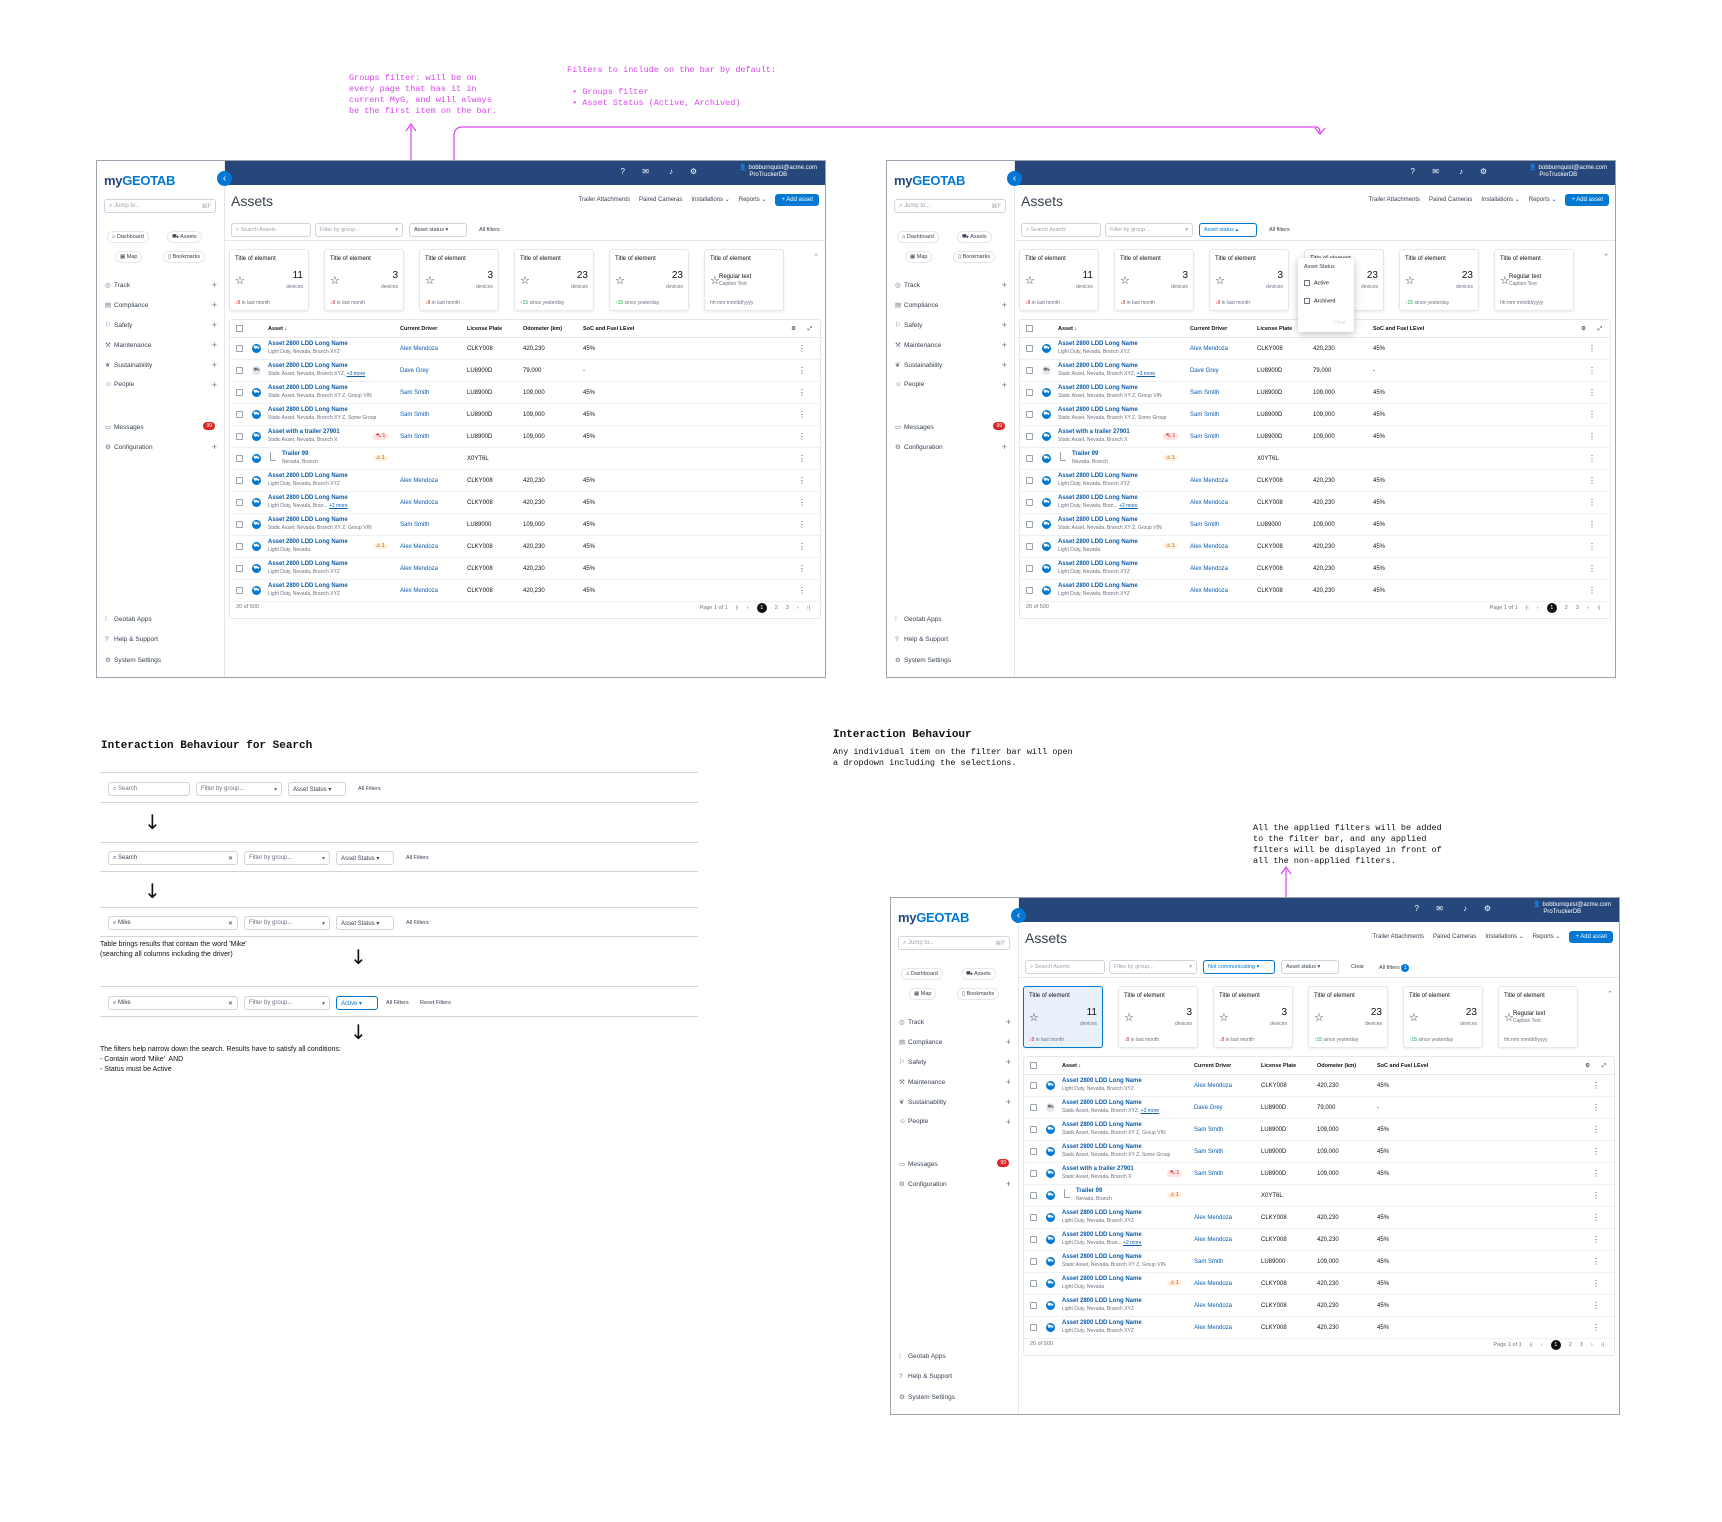  What do you see at coordinates (951, 305) in the screenshot?
I see `nav-compliance: ▤ Compliance +` at bounding box center [951, 305].